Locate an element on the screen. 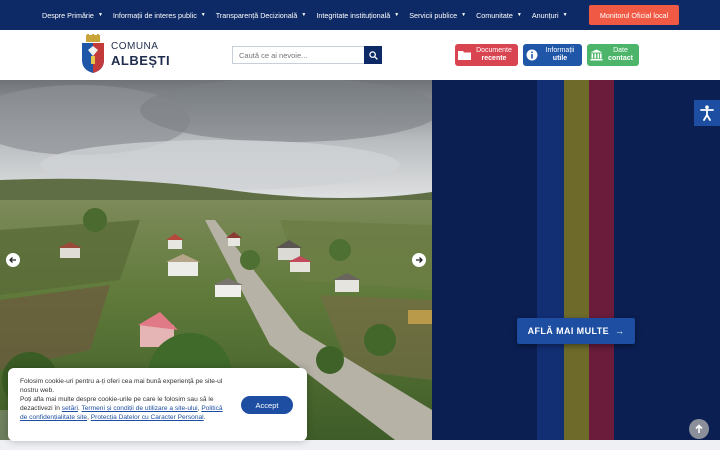  quick-link-label: Informații utile is located at coordinates (561, 55).